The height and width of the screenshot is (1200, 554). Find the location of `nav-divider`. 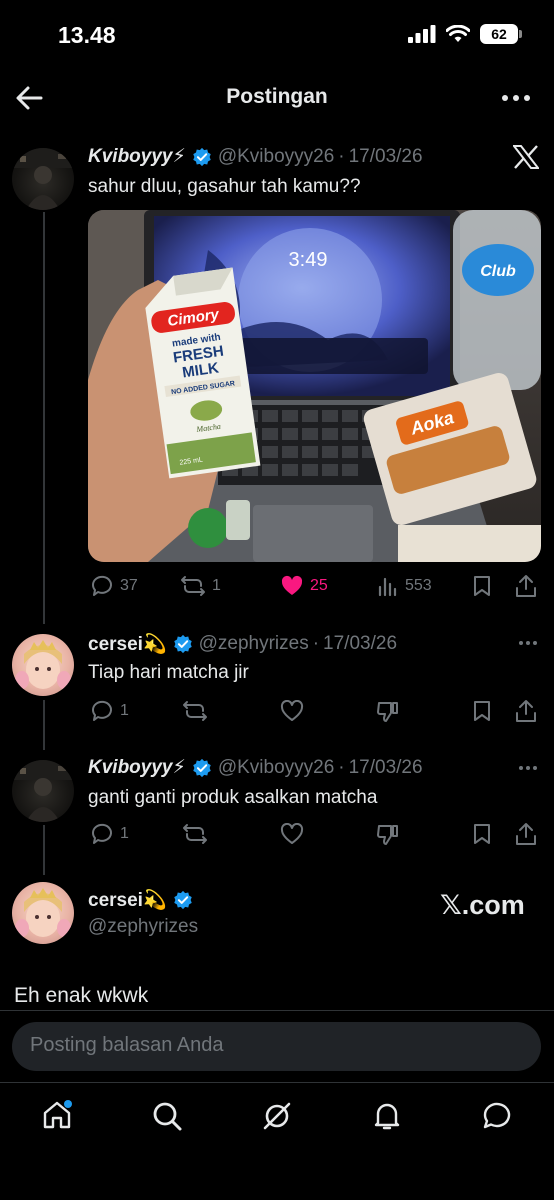

nav-divider is located at coordinates (277, 1082).